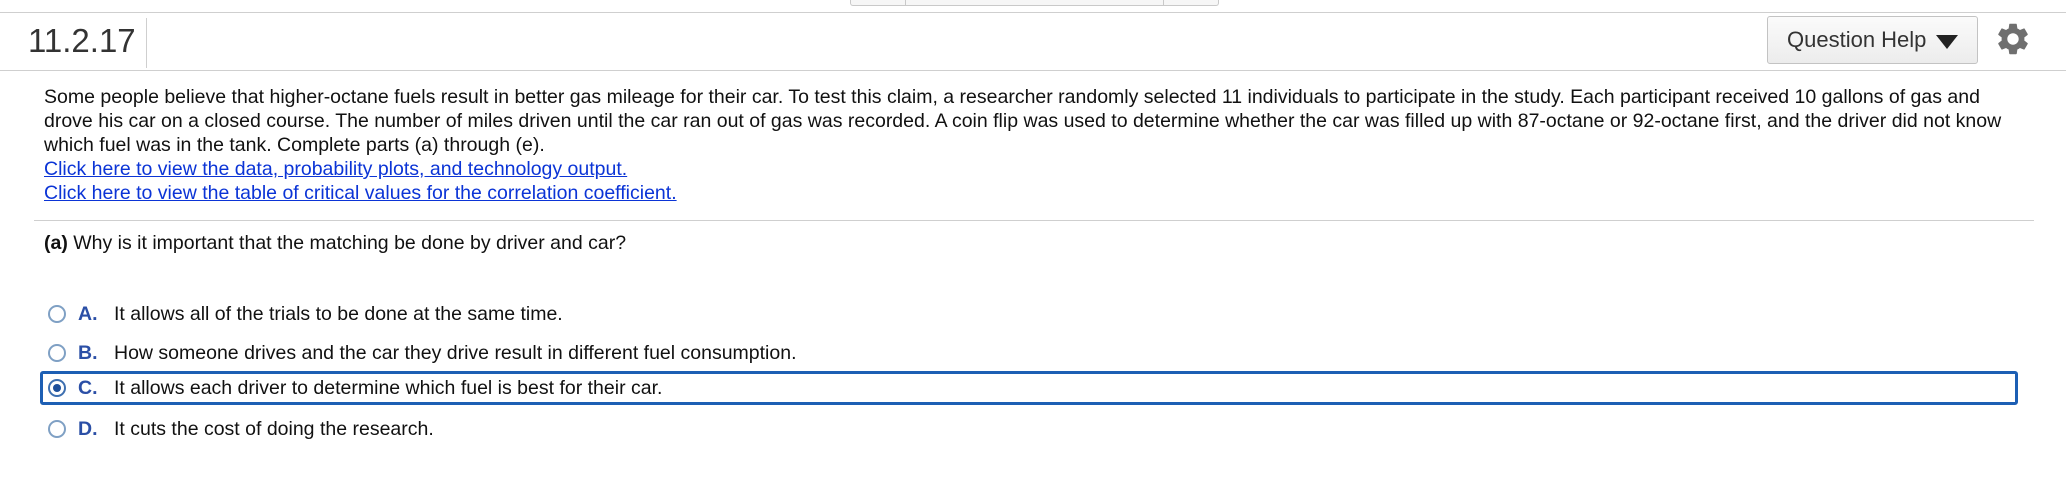 The height and width of the screenshot is (480, 2066). What do you see at coordinates (1034, 220) in the screenshot?
I see `section-divider` at bounding box center [1034, 220].